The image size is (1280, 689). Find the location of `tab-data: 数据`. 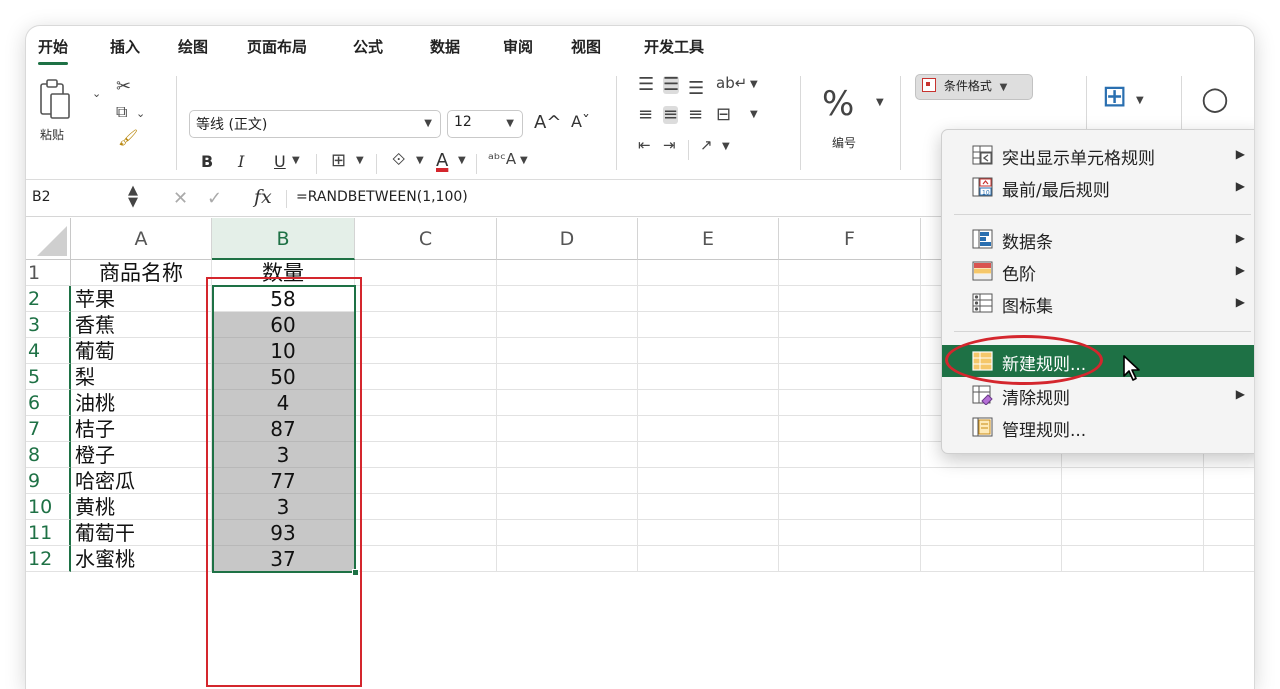

tab-data: 数据 is located at coordinates (445, 46).